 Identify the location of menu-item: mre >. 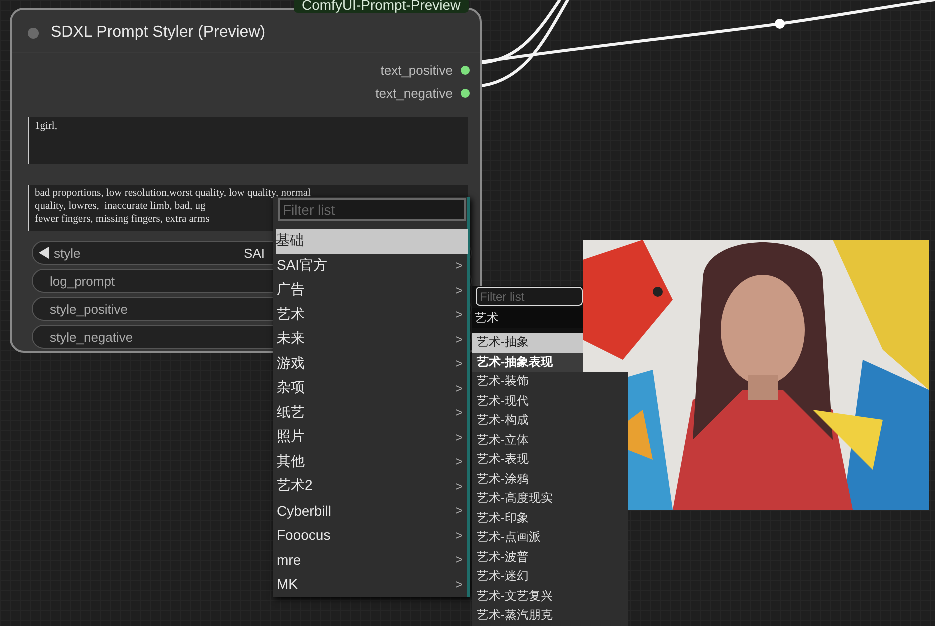
(372, 560).